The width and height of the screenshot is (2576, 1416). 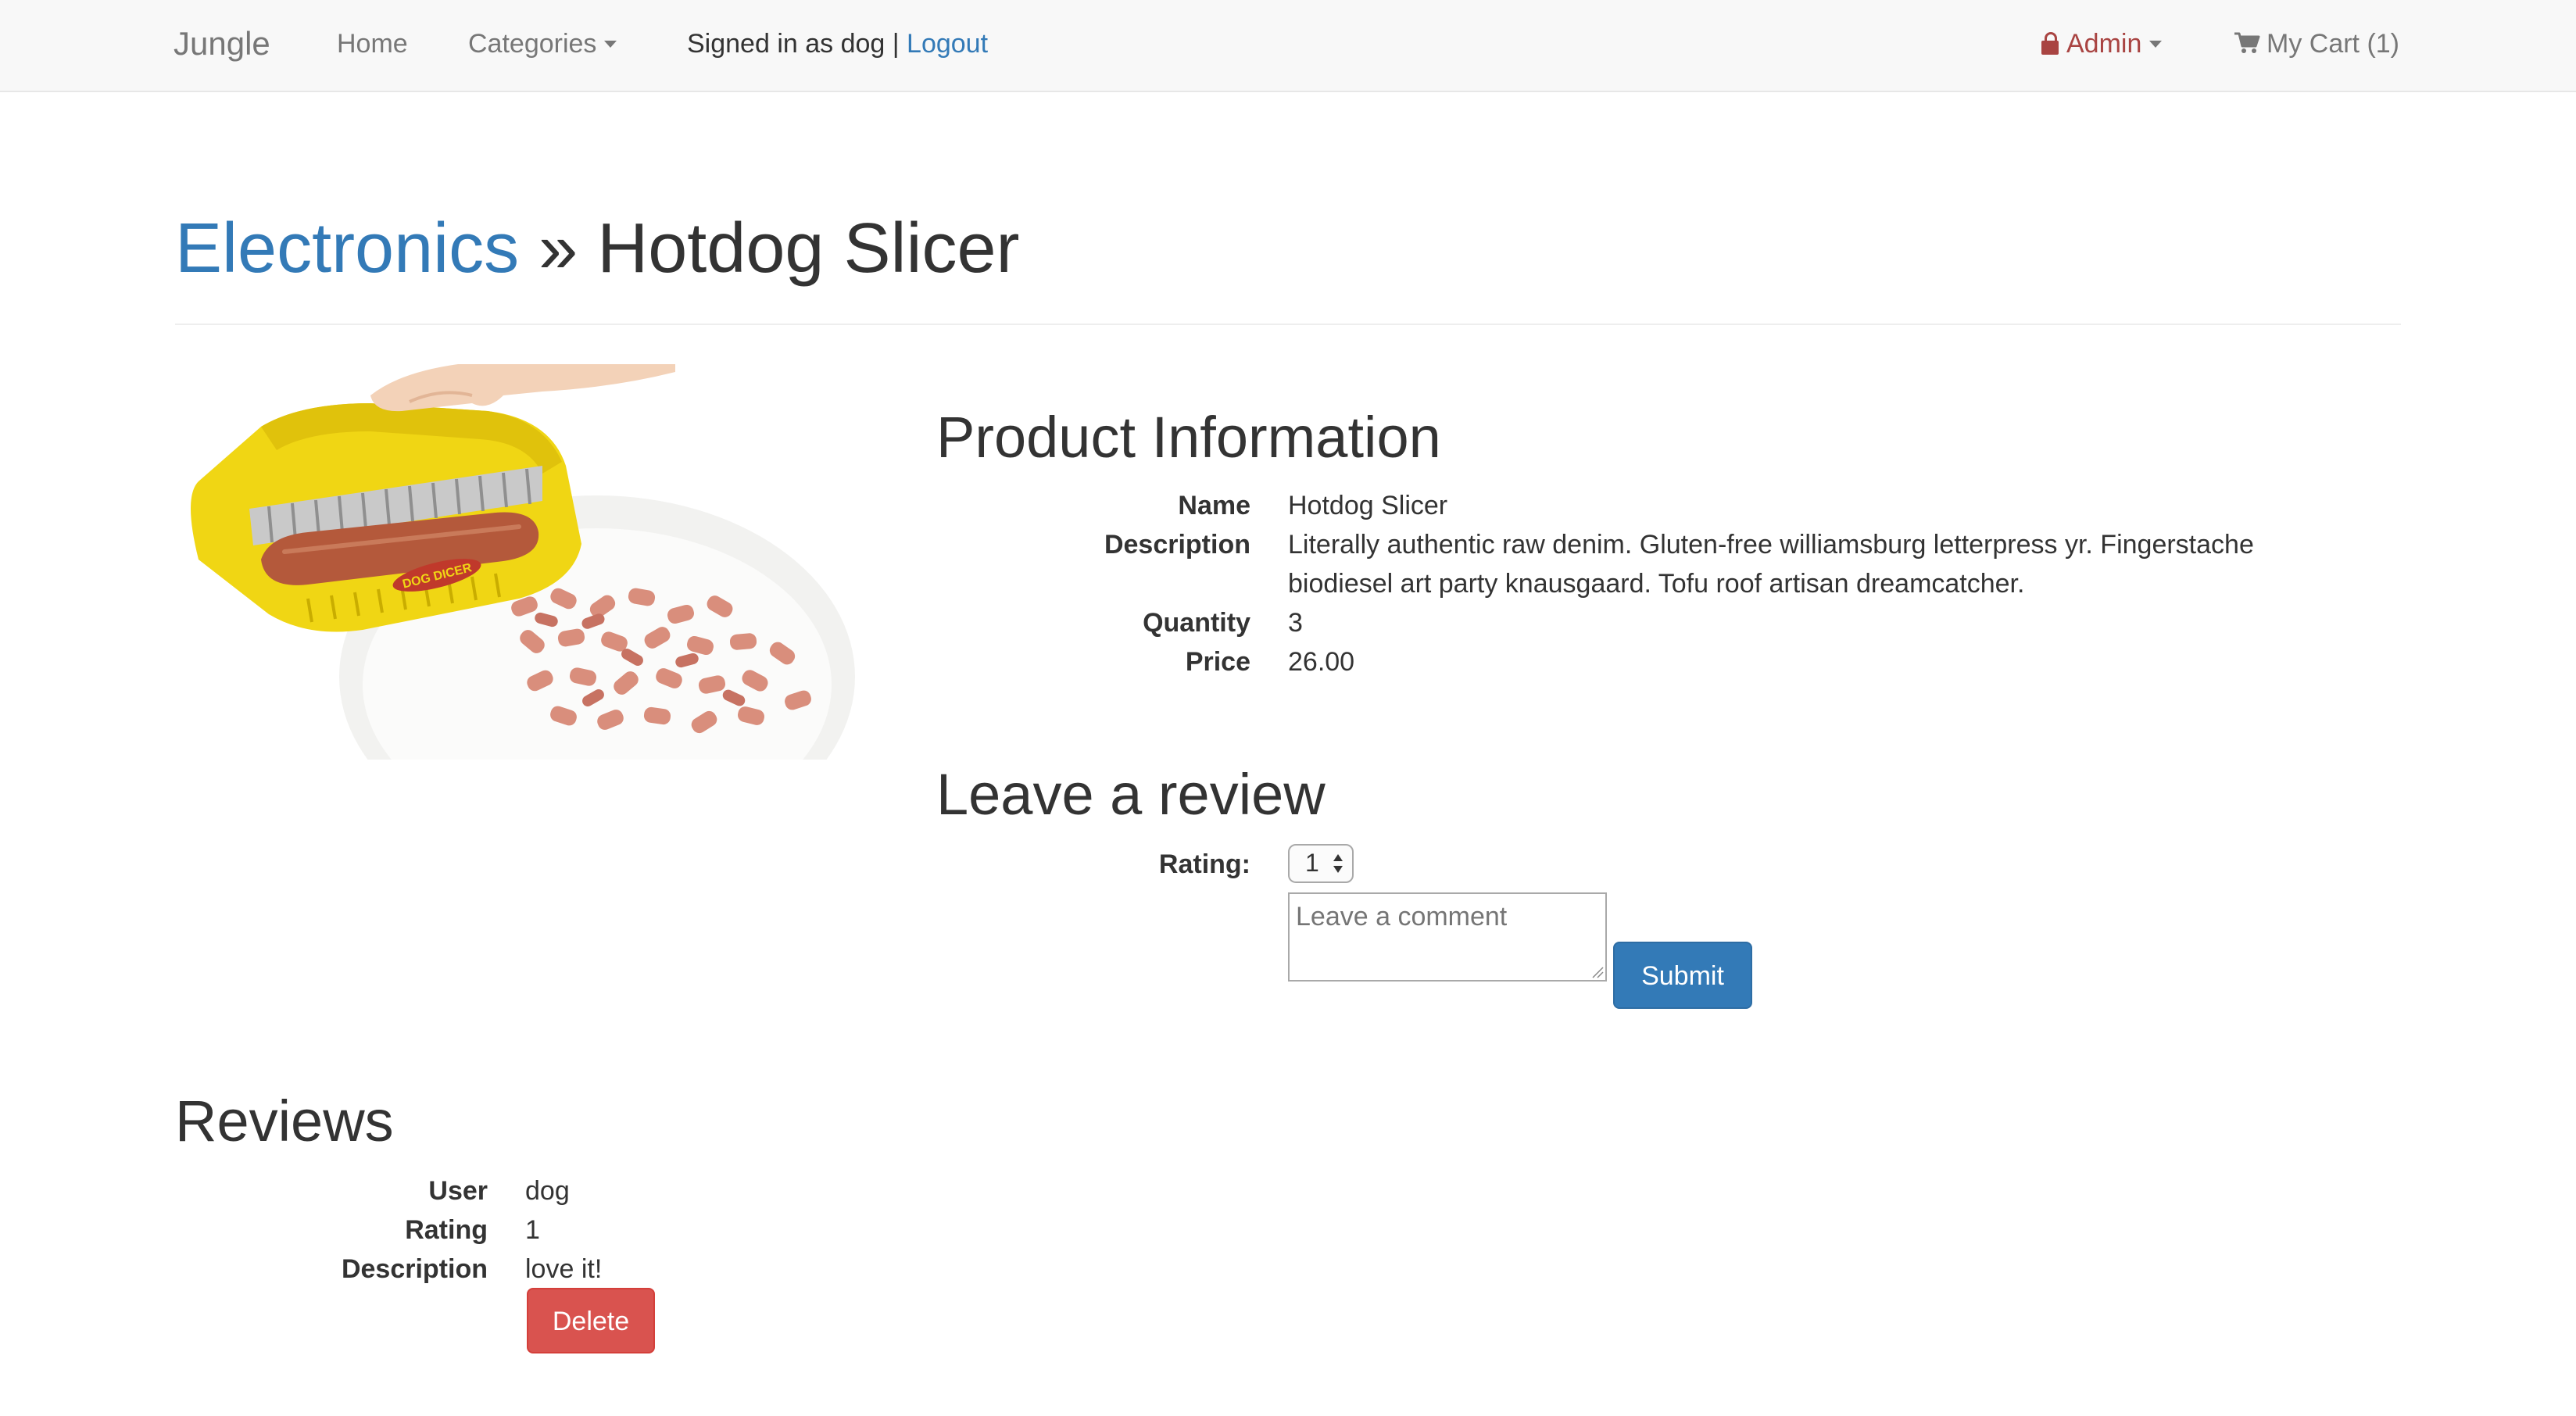 What do you see at coordinates (532, 44) in the screenshot?
I see `categories-label: Categories` at bounding box center [532, 44].